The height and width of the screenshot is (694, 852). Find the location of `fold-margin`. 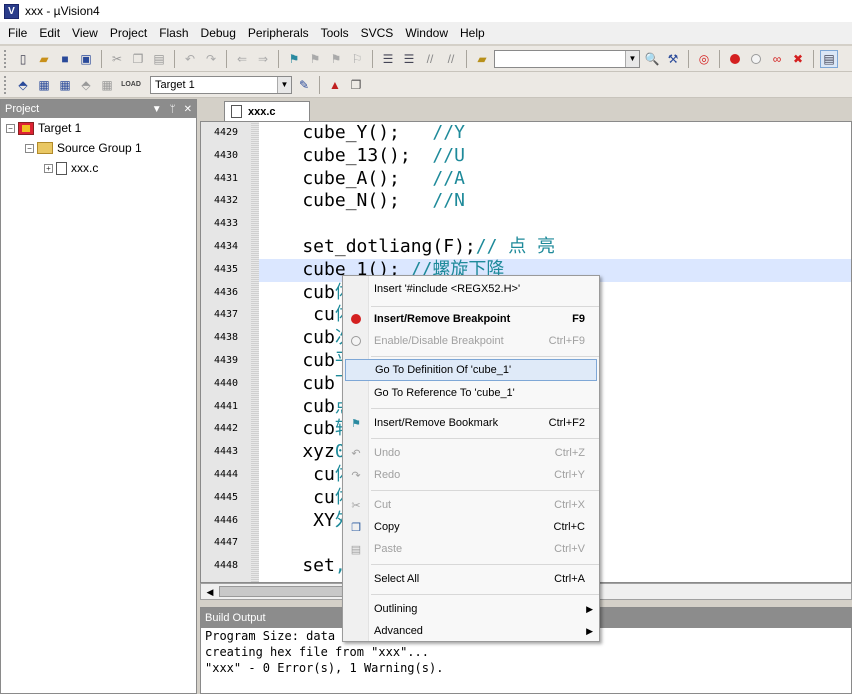

fold-margin is located at coordinates (255, 352).